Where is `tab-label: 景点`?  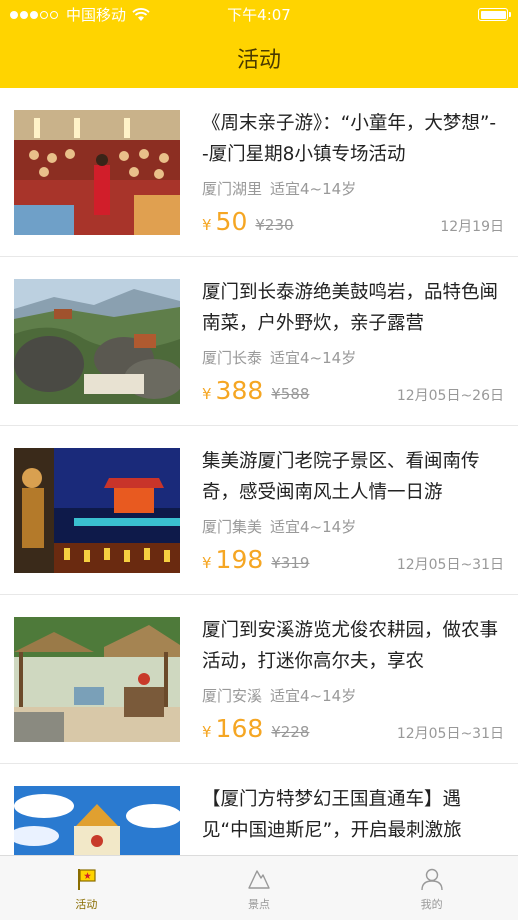
tab-label: 景点 is located at coordinates (259, 904).